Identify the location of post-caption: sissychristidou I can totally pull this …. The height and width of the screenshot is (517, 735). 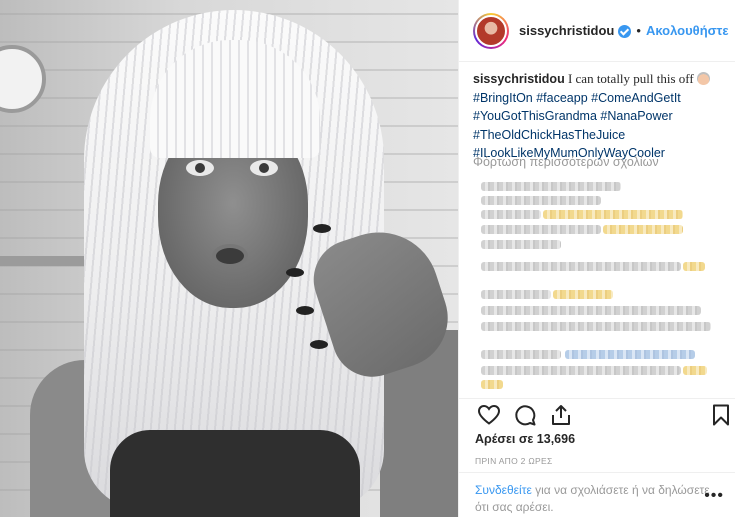
(600, 116).